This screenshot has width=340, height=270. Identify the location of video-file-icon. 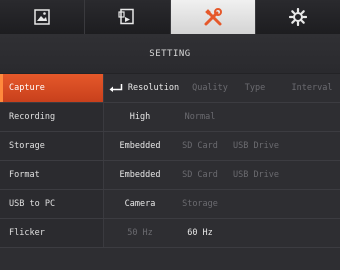
(126, 16).